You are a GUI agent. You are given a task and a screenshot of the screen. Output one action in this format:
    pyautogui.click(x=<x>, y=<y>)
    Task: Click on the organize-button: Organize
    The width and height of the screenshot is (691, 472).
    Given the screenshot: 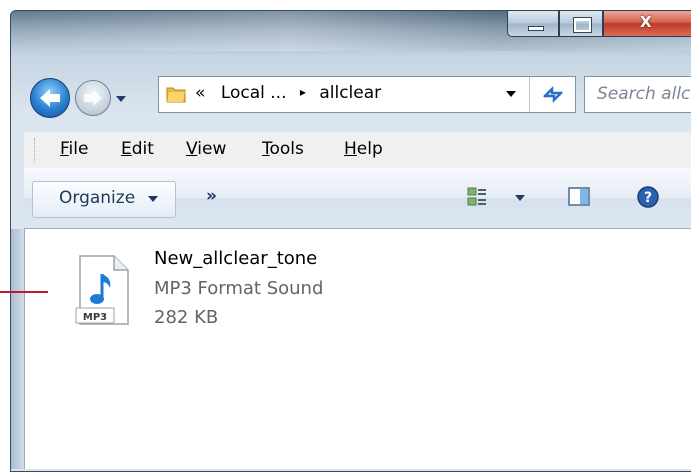 What is the action you would take?
    pyautogui.click(x=104, y=199)
    